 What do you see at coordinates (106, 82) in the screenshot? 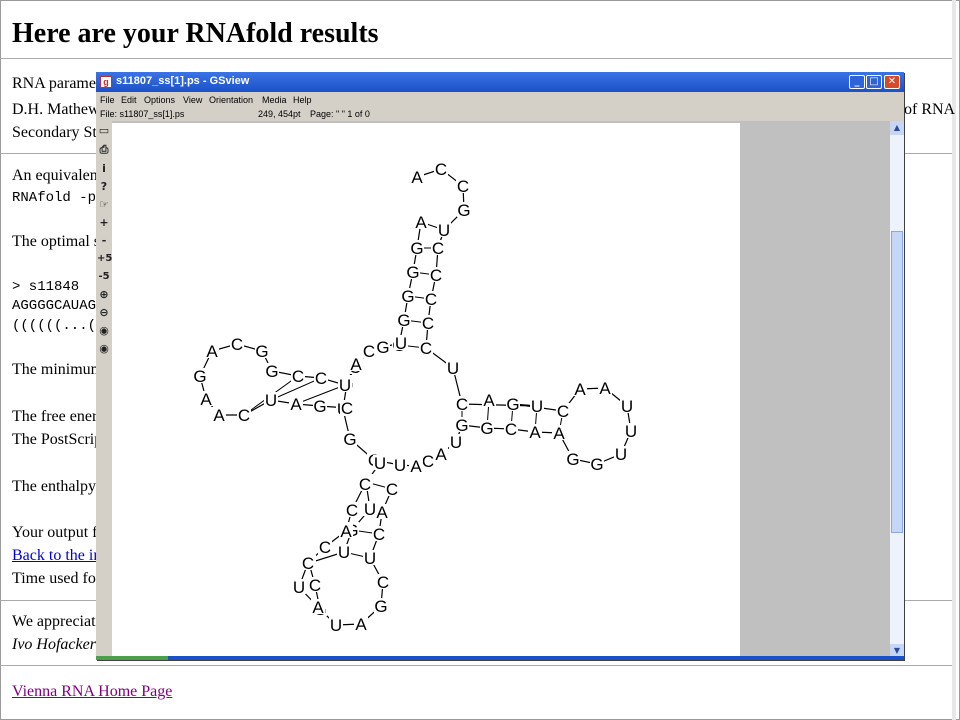
I see `gsview-app-icon: g` at bounding box center [106, 82].